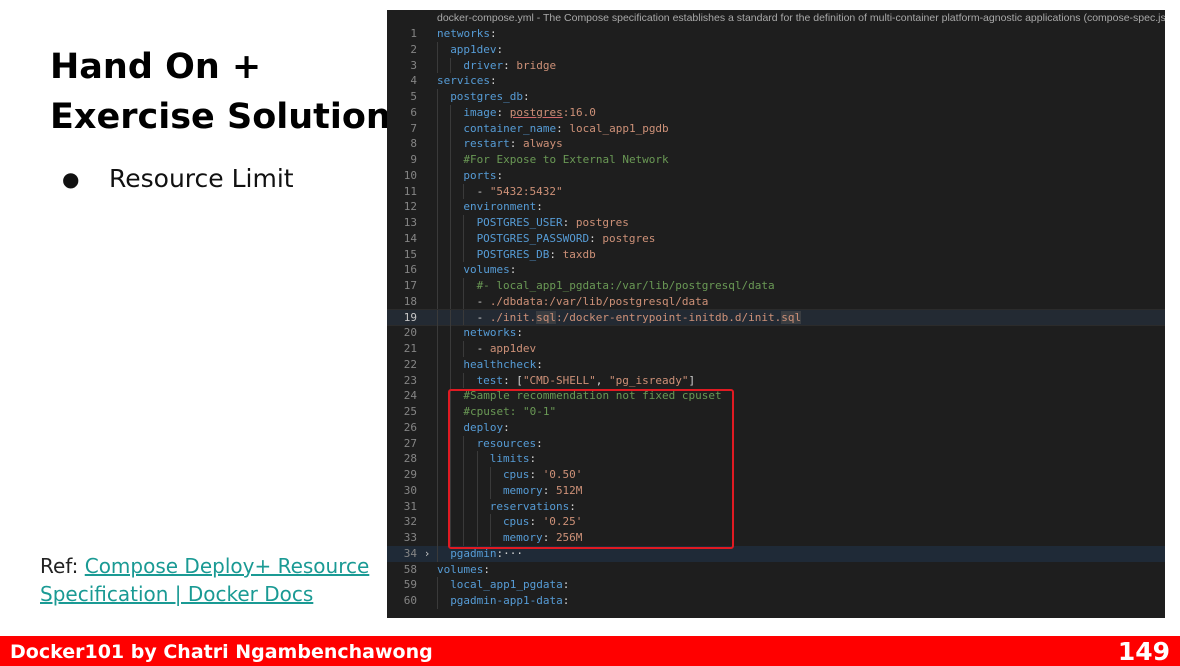 This screenshot has width=1180, height=666. I want to click on yaml-token: : [, so click(513, 380).